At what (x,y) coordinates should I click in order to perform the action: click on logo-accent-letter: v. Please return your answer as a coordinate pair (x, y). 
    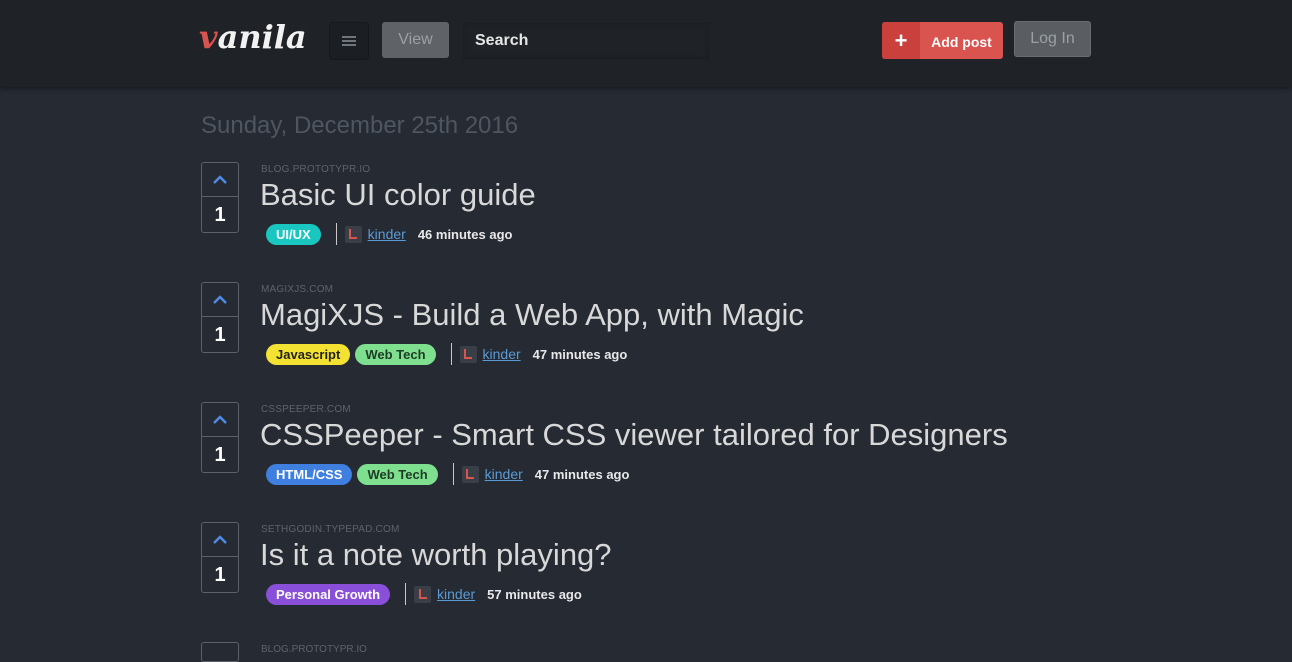
    Looking at the image, I should click on (208, 37).